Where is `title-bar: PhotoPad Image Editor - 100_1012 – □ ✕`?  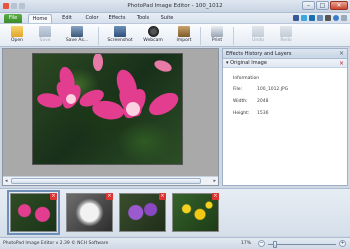 title-bar: PhotoPad Image Editor - 100_1012 – □ ✕ is located at coordinates (175, 6).